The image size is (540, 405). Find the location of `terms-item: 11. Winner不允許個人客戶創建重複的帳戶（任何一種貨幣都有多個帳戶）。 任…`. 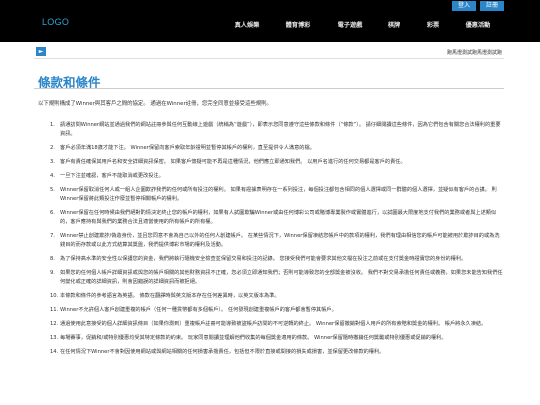

terms-item: 11. Winner不允許個人客戶創建重複的帳戶（任何一種貨幣都有多個帳戶）。 任… is located at coordinates (277, 310).